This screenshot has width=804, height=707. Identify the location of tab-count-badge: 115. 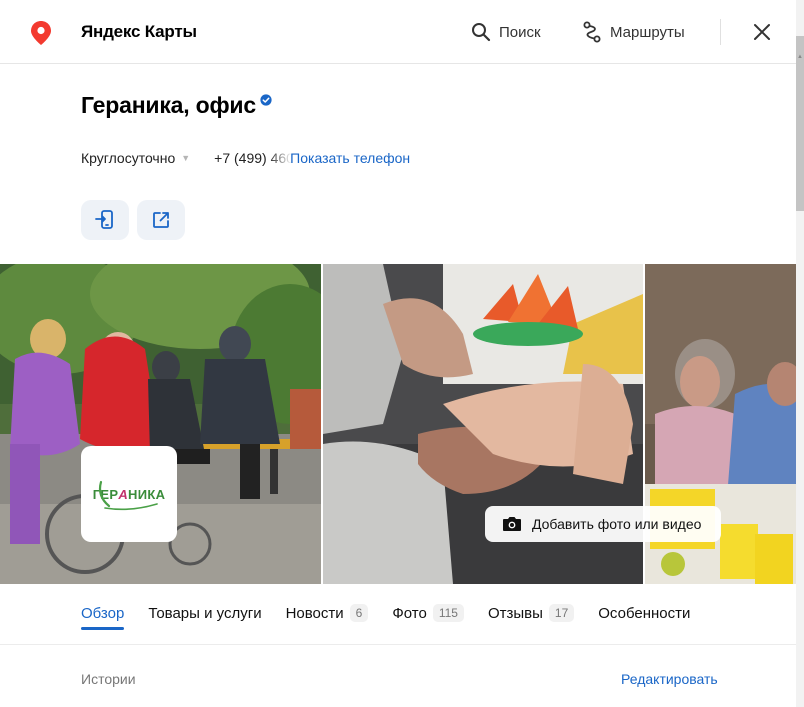
(448, 613).